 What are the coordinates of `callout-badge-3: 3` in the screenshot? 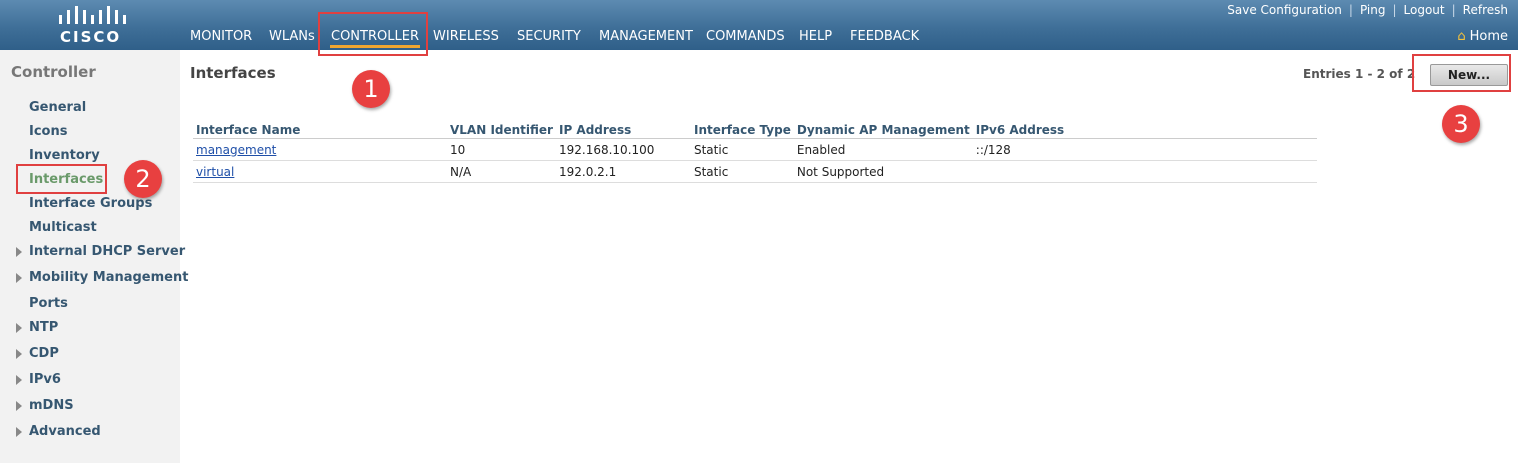 It's located at (1461, 124).